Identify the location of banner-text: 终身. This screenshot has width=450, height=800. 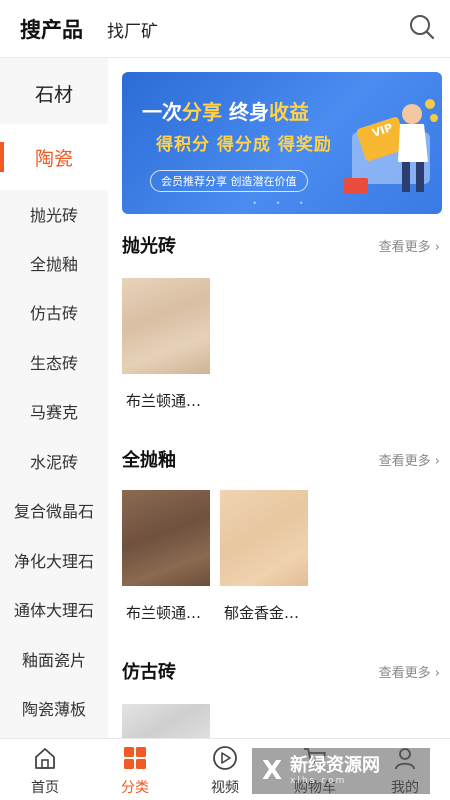
(245, 112).